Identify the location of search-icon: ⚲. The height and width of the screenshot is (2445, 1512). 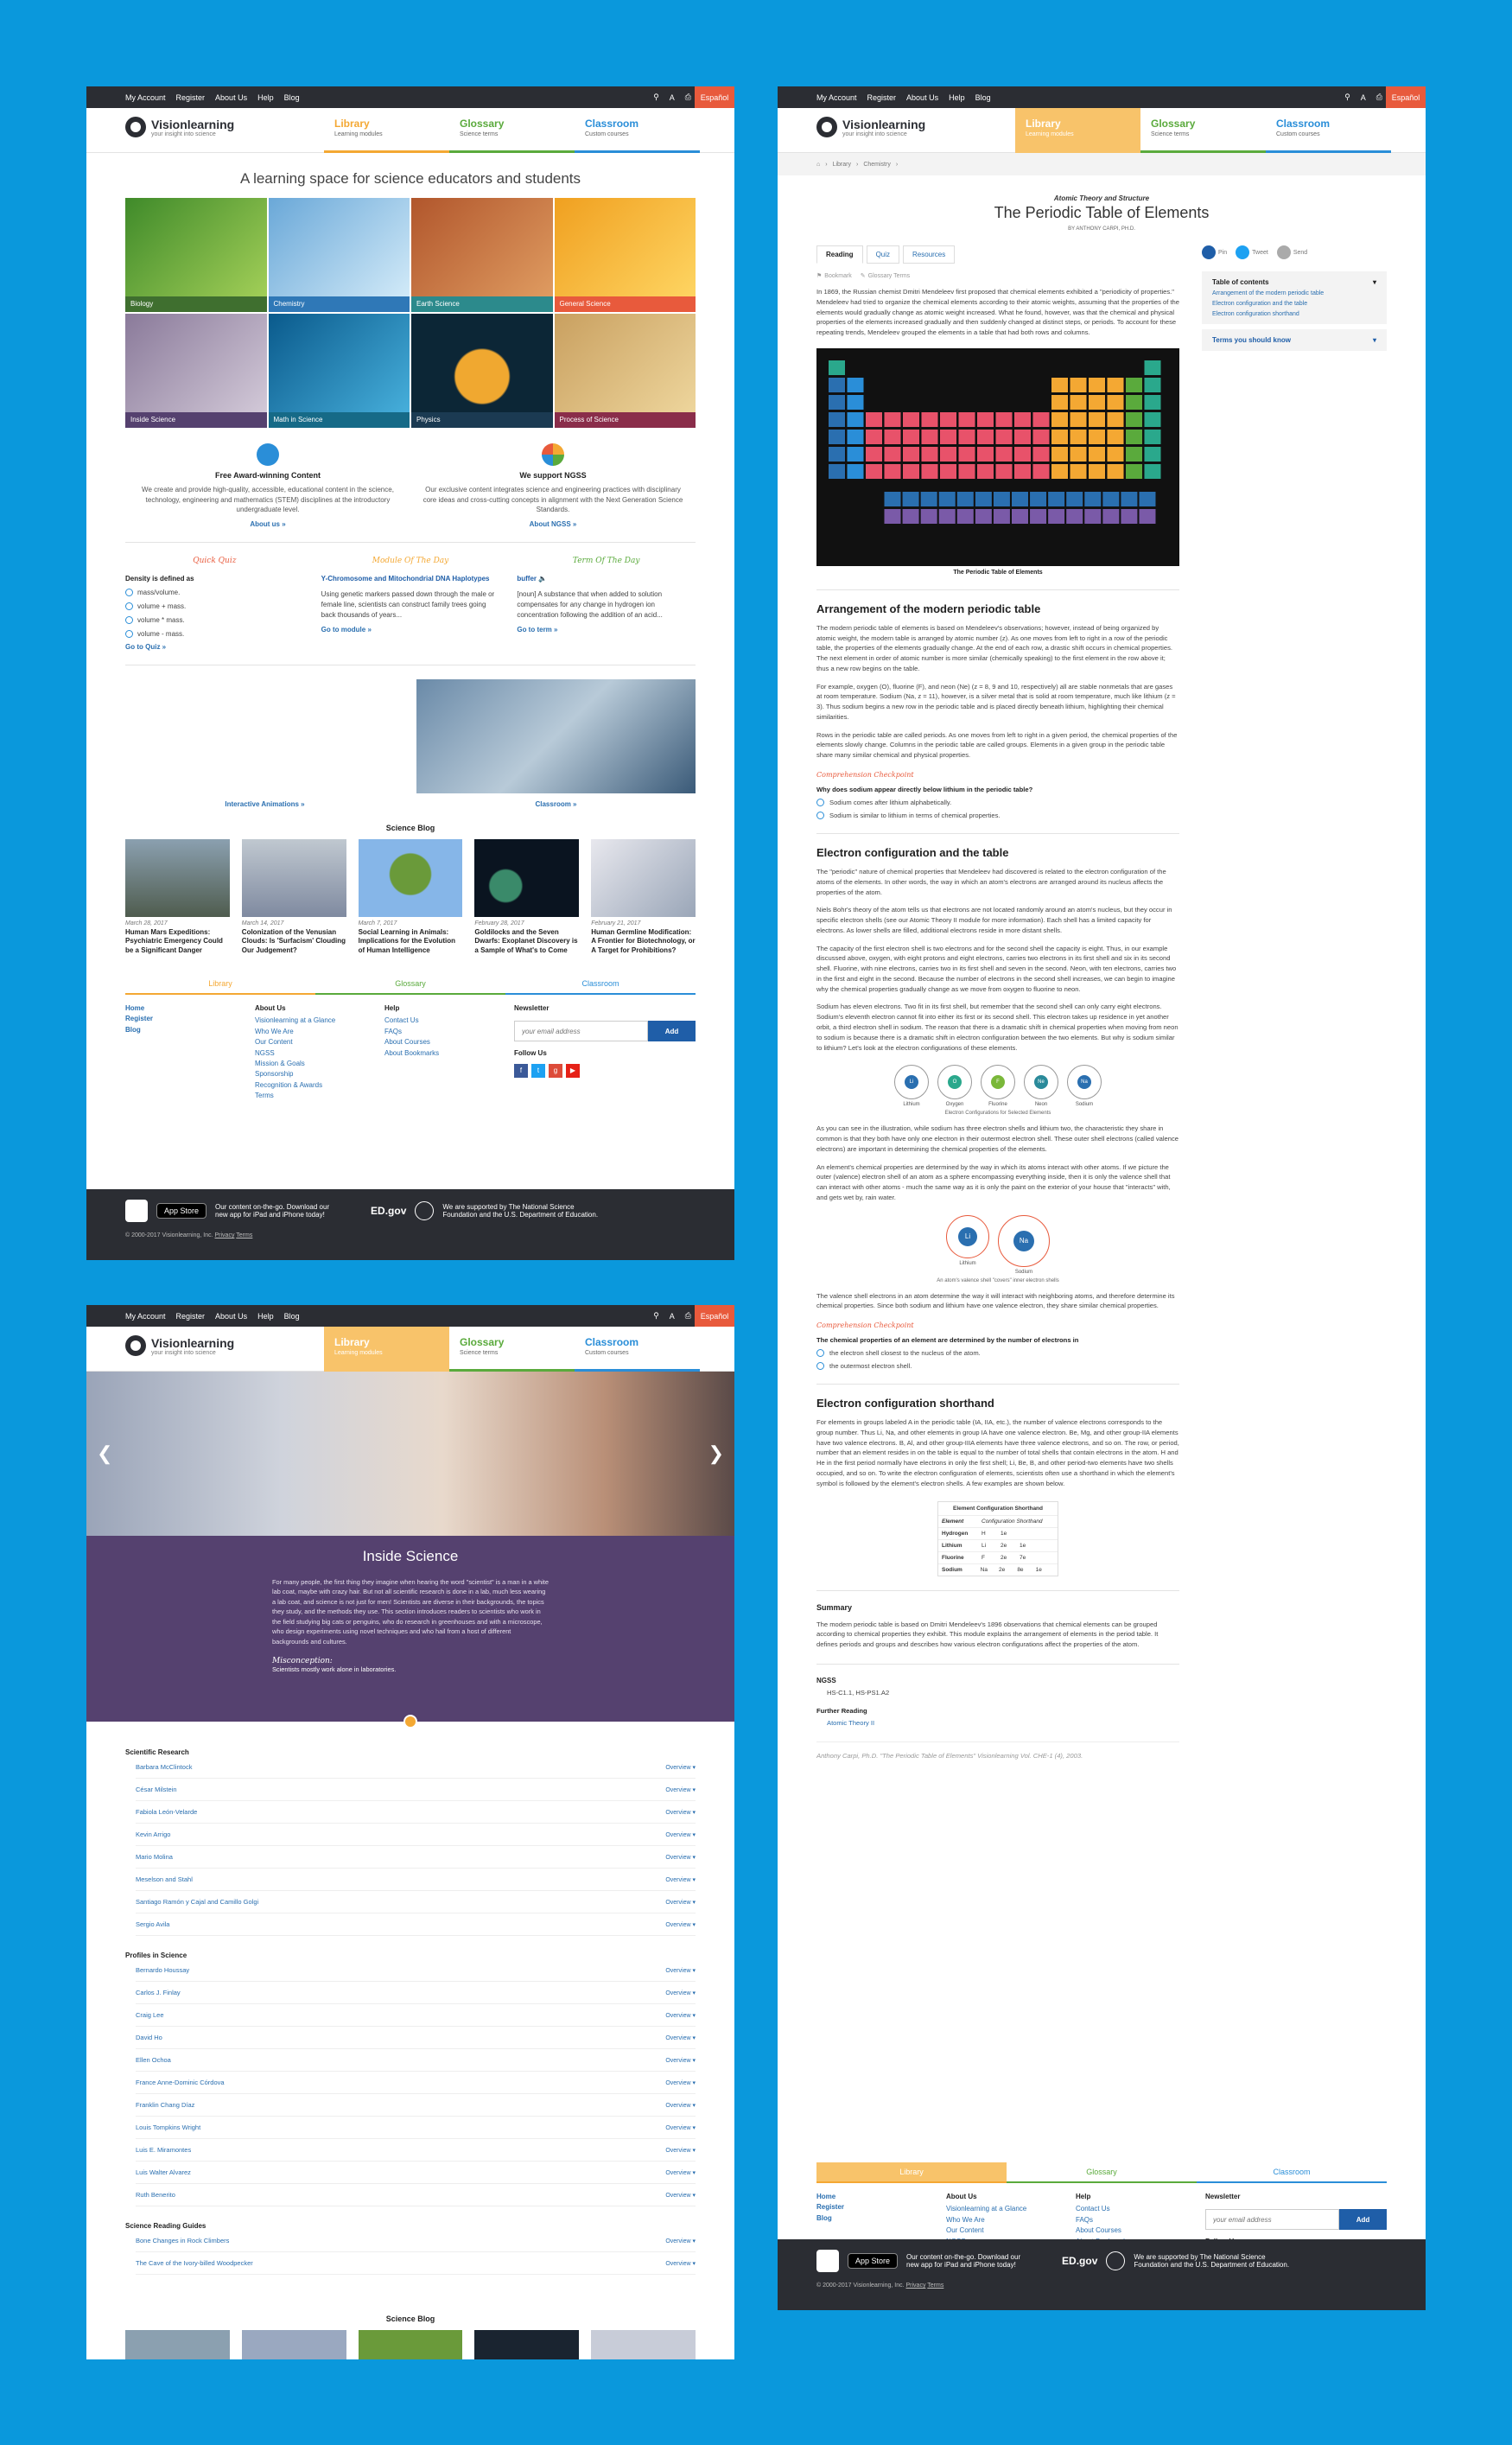
(1347, 97).